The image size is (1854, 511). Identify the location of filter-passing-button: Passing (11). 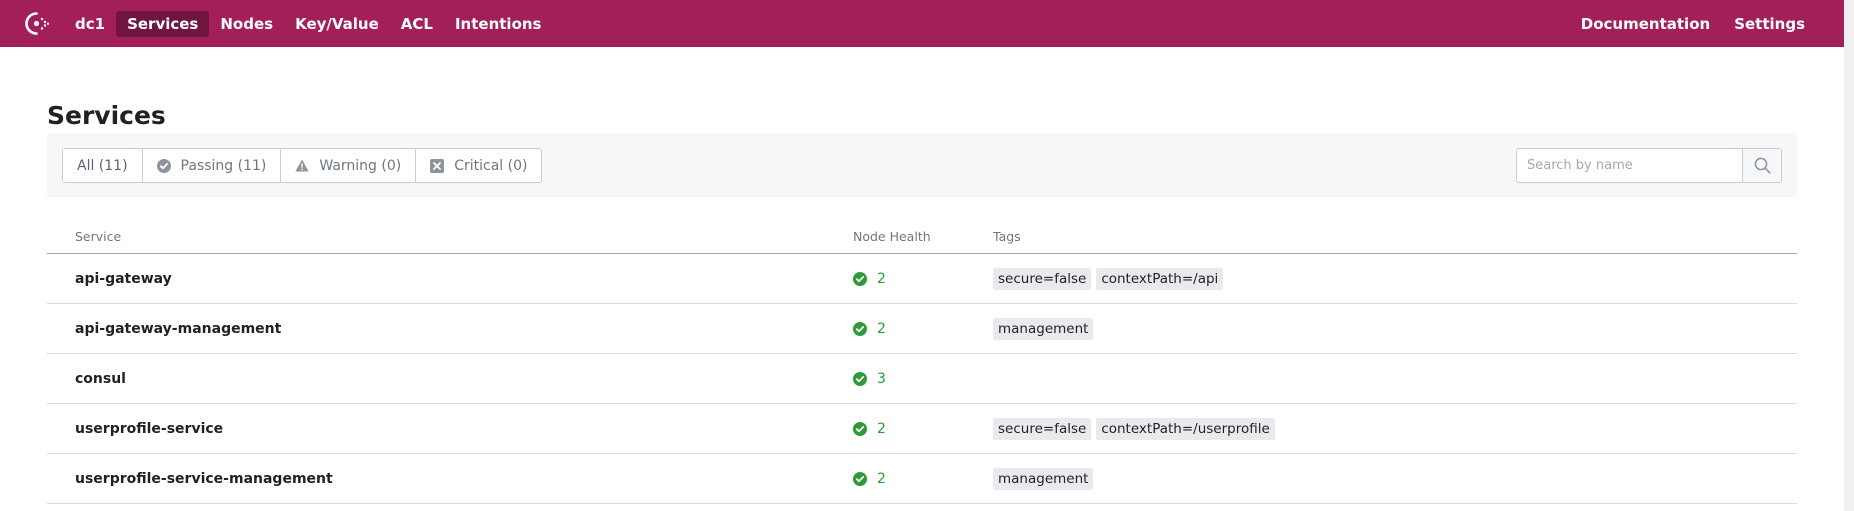
(212, 165).